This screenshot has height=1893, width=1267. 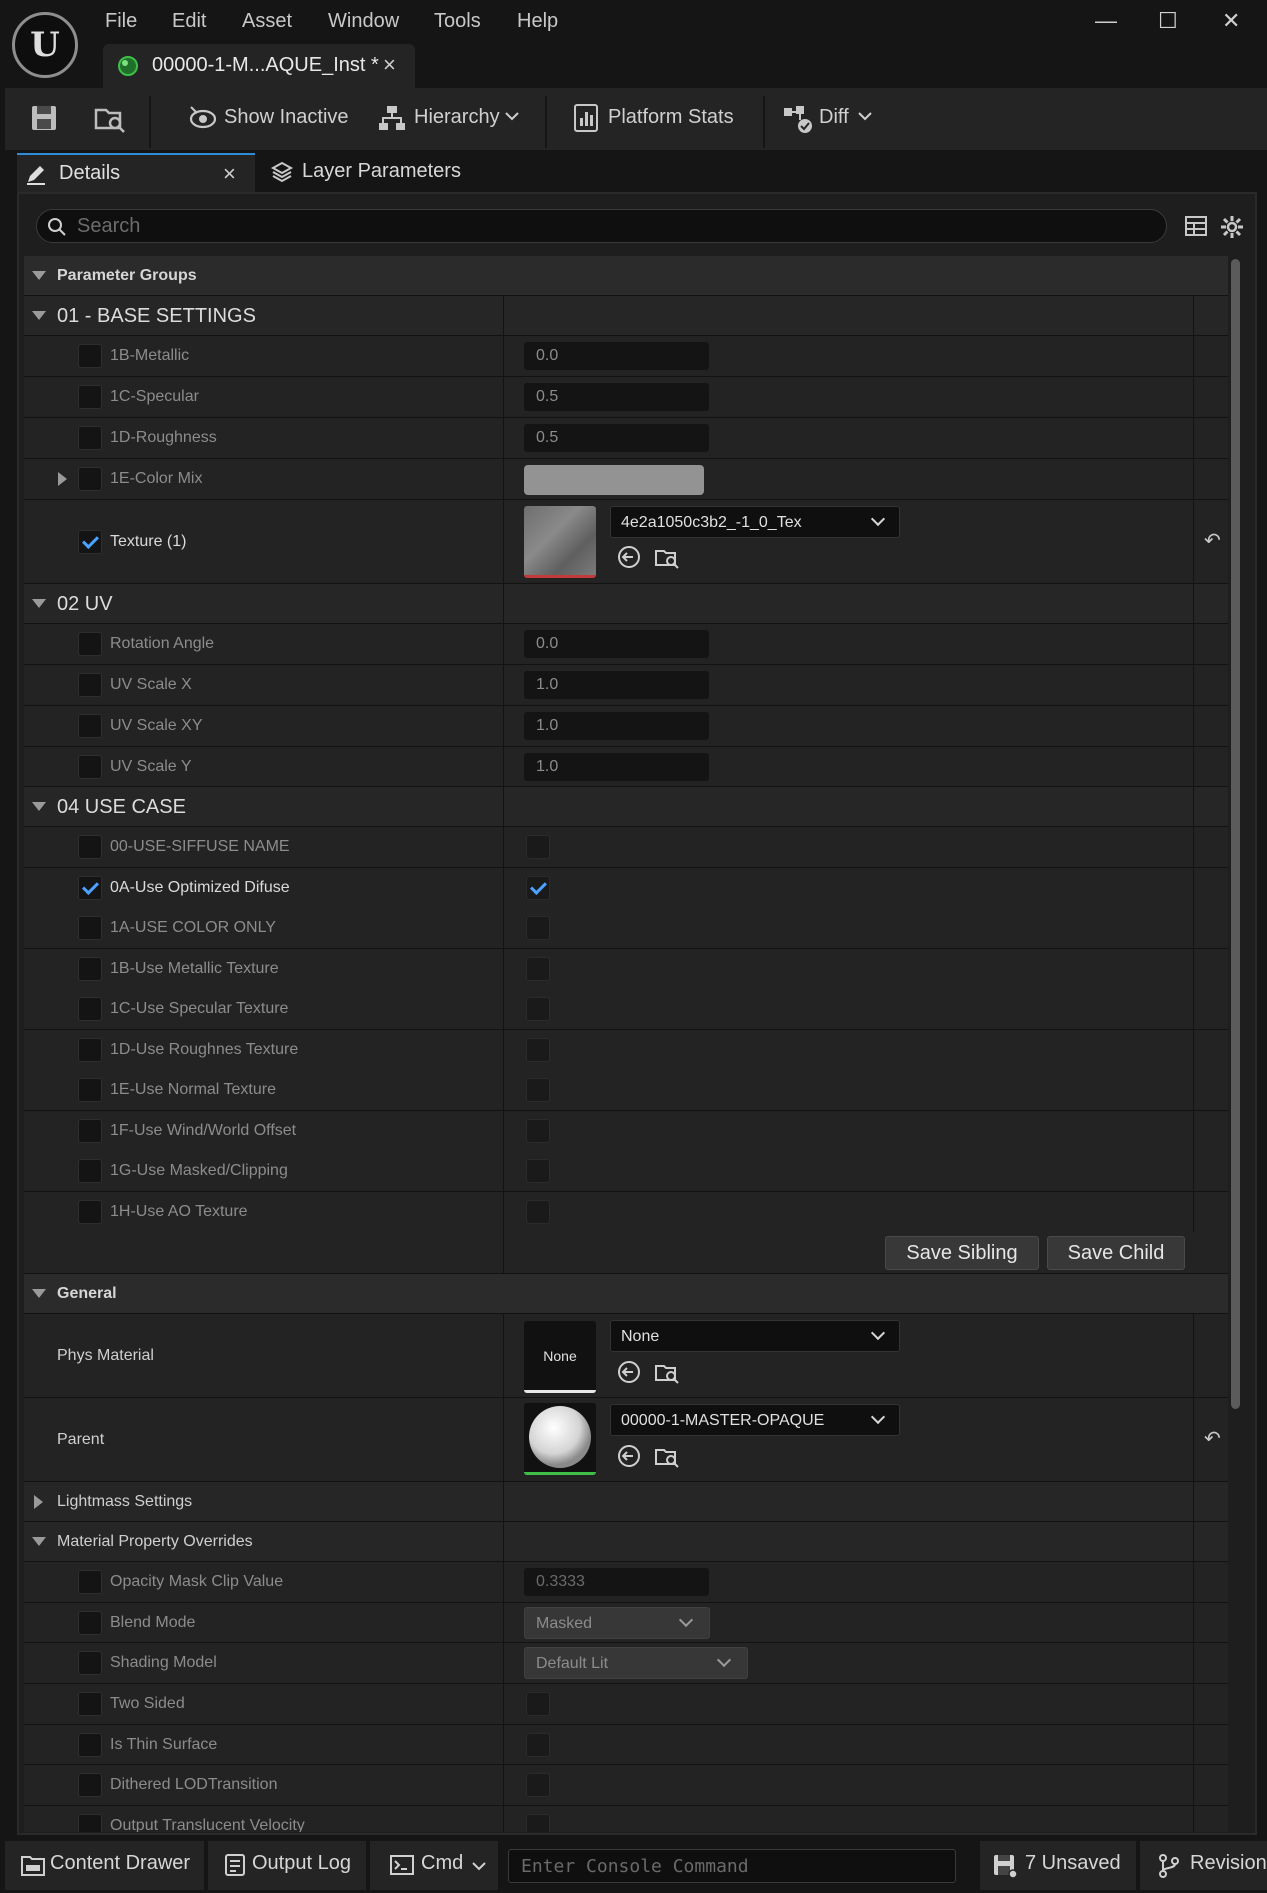 I want to click on save-child-button: Save Child, so click(x=1116, y=1253).